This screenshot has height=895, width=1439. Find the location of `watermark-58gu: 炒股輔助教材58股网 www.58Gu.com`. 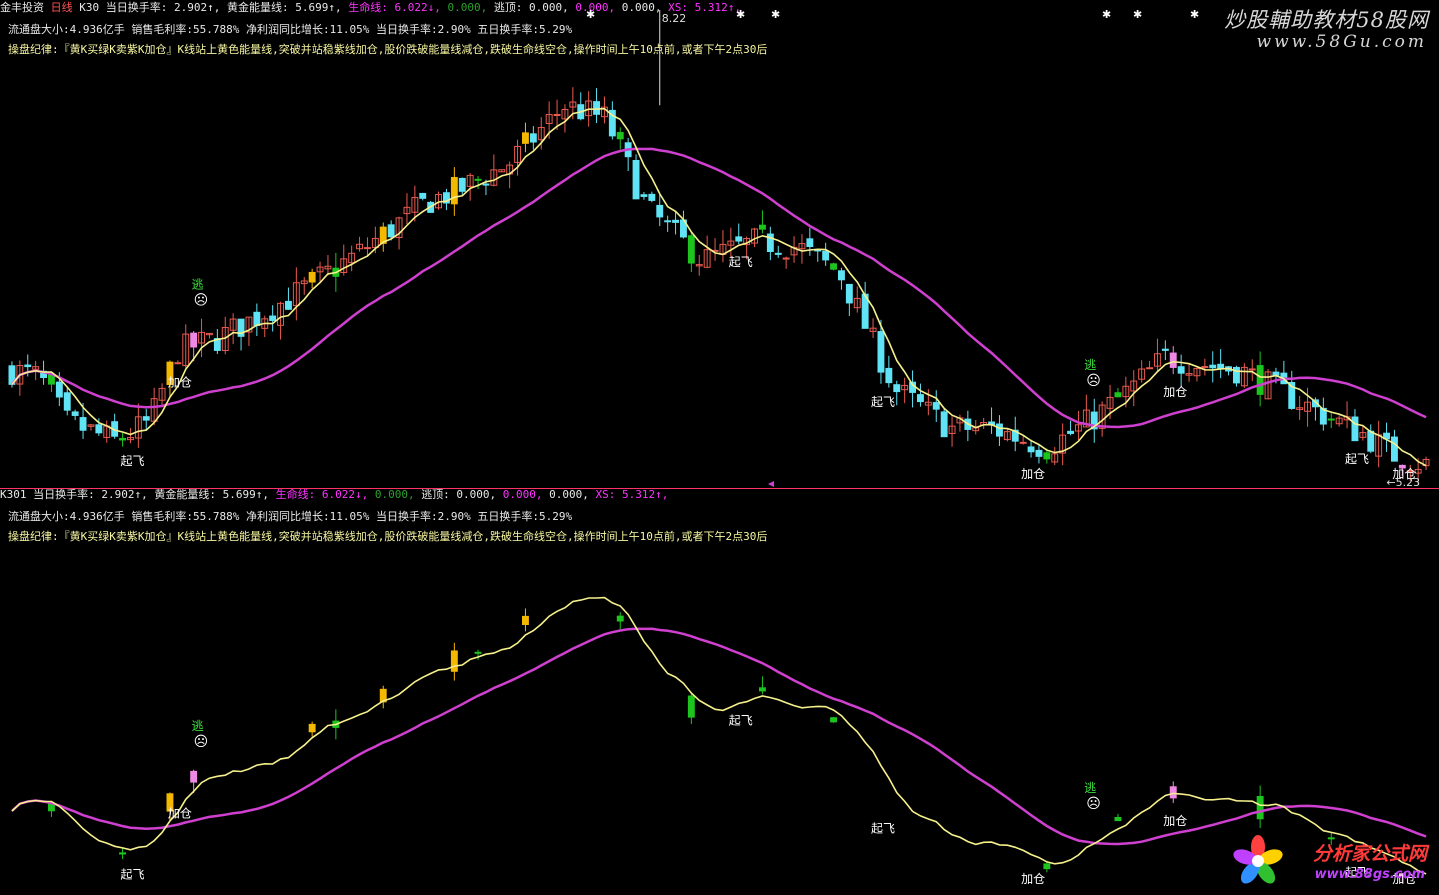

watermark-58gu: 炒股輔助教材58股网 www.58Gu.com is located at coordinates (1321, 29).